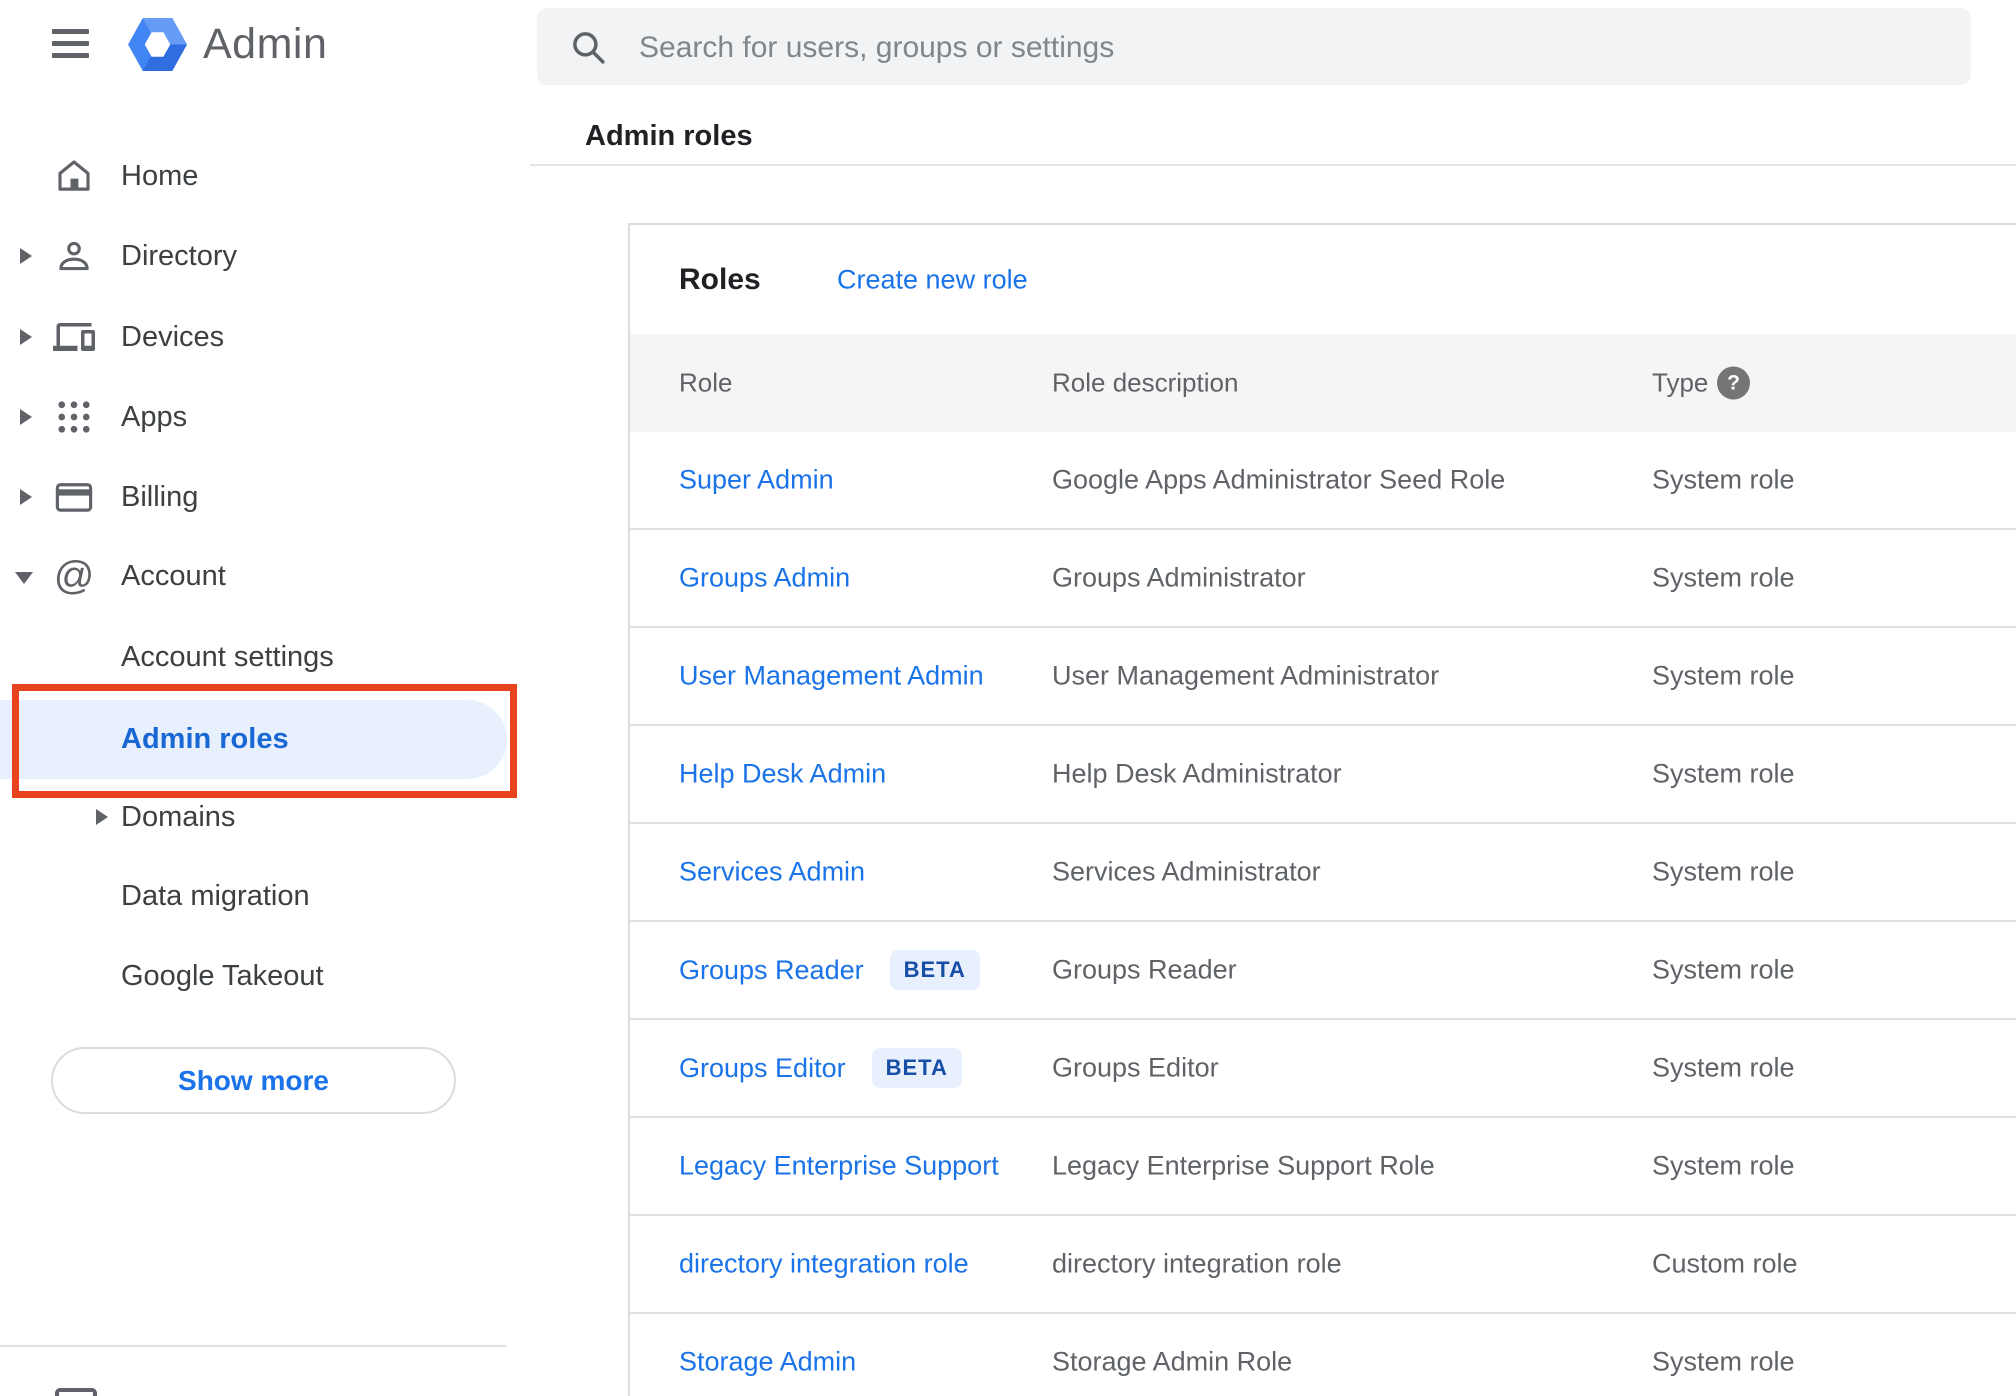 This screenshot has height=1396, width=2016. Describe the element at coordinates (1179, 577) in the screenshot. I see `role-description: Groups Administrator` at that location.